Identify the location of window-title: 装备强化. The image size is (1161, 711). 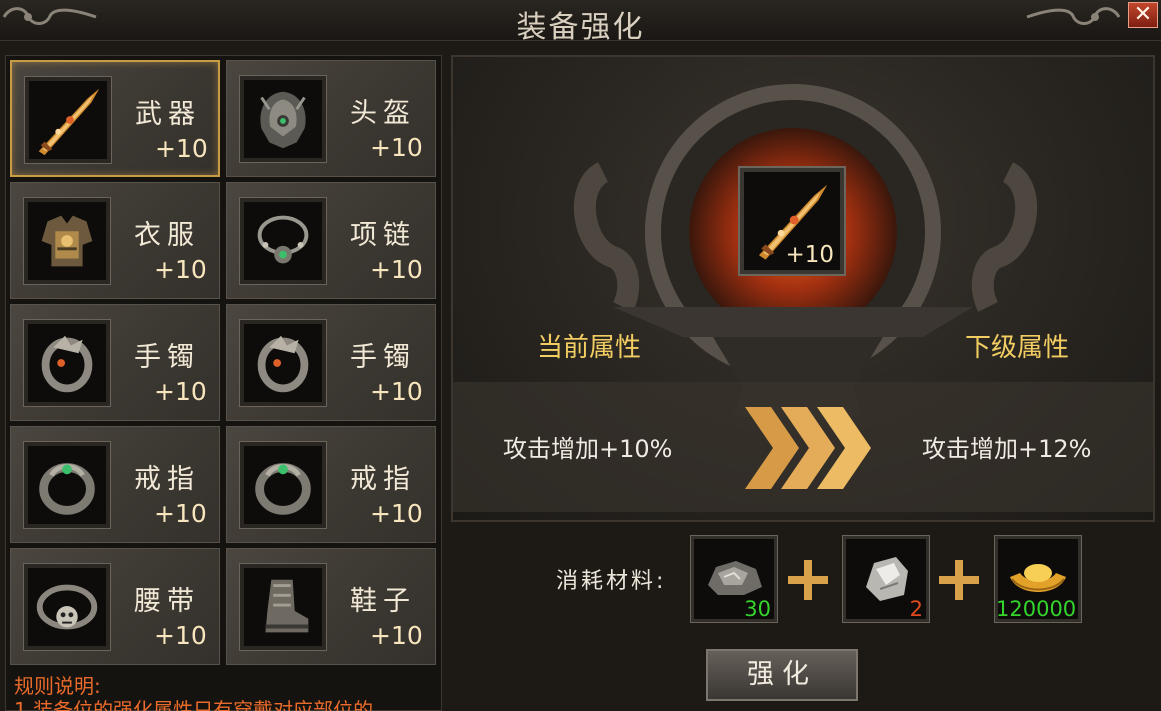
(580, 27).